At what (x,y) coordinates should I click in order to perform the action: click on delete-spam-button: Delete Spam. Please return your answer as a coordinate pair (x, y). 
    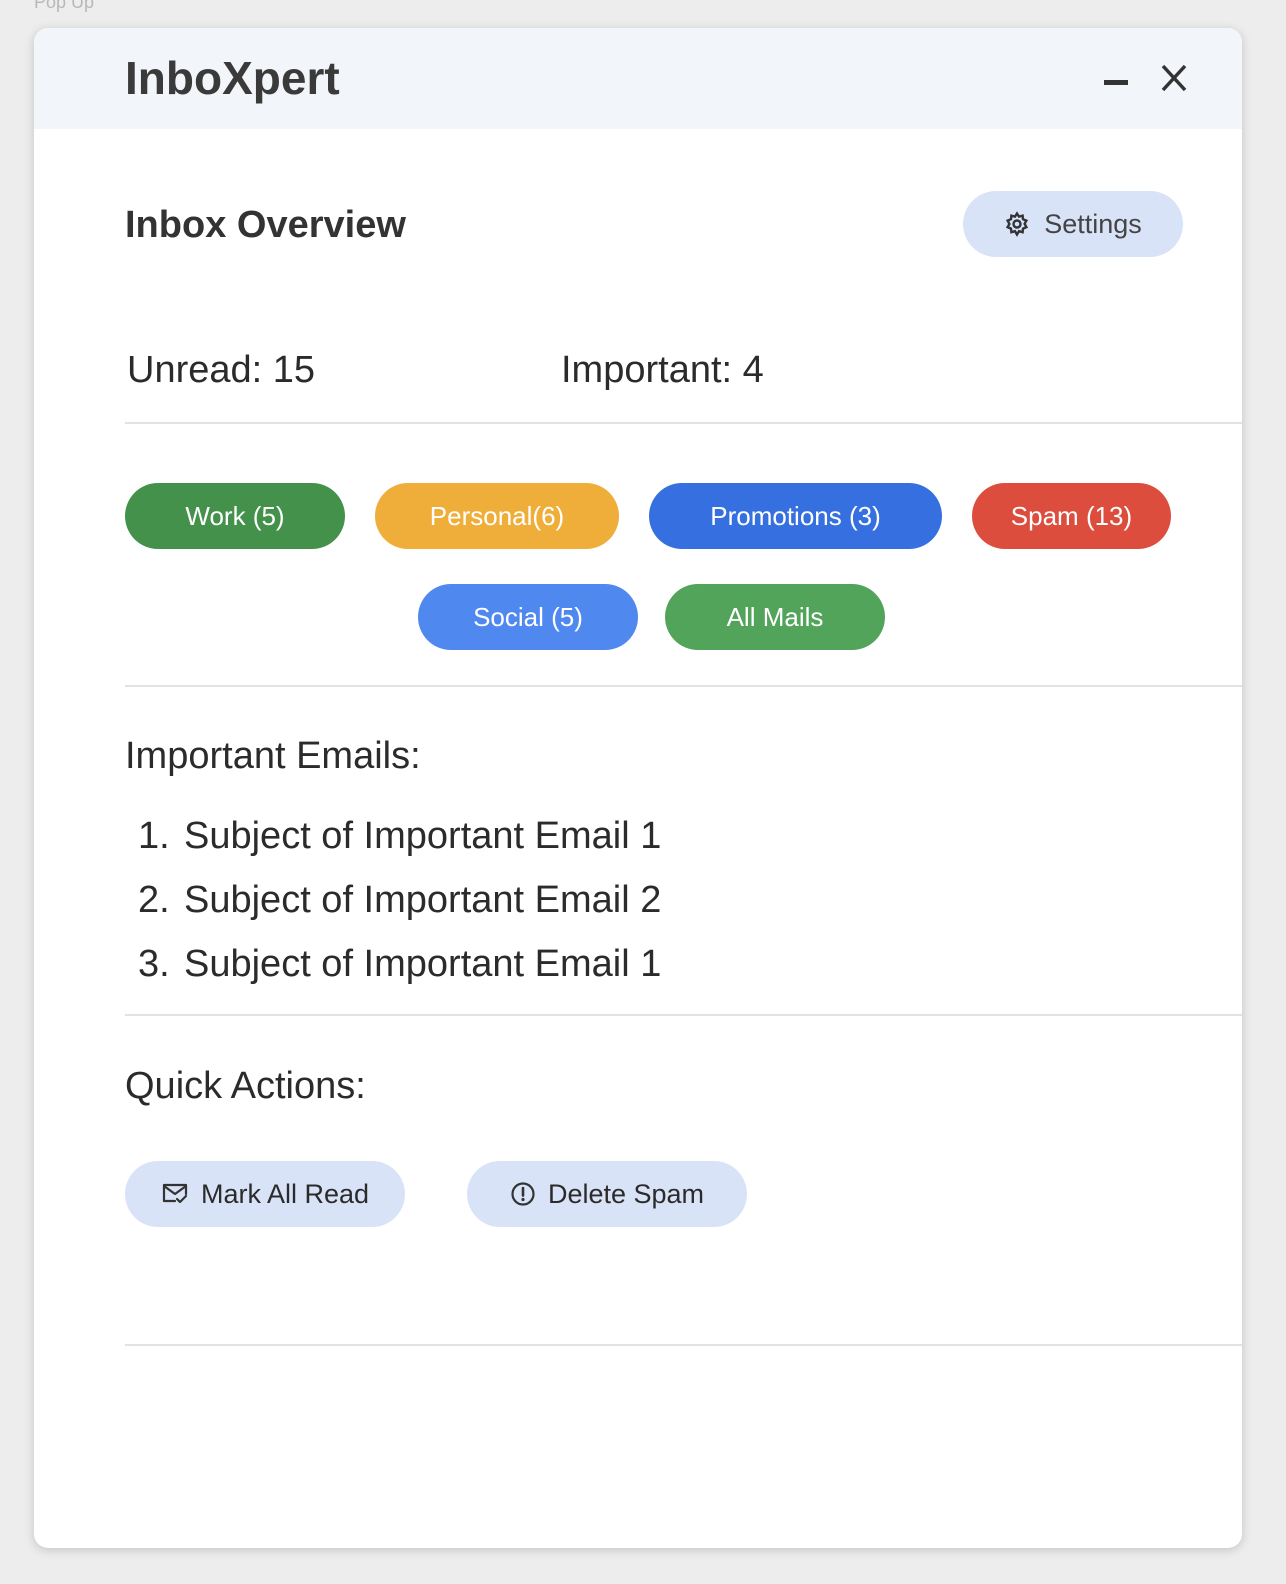
    Looking at the image, I should click on (607, 1194).